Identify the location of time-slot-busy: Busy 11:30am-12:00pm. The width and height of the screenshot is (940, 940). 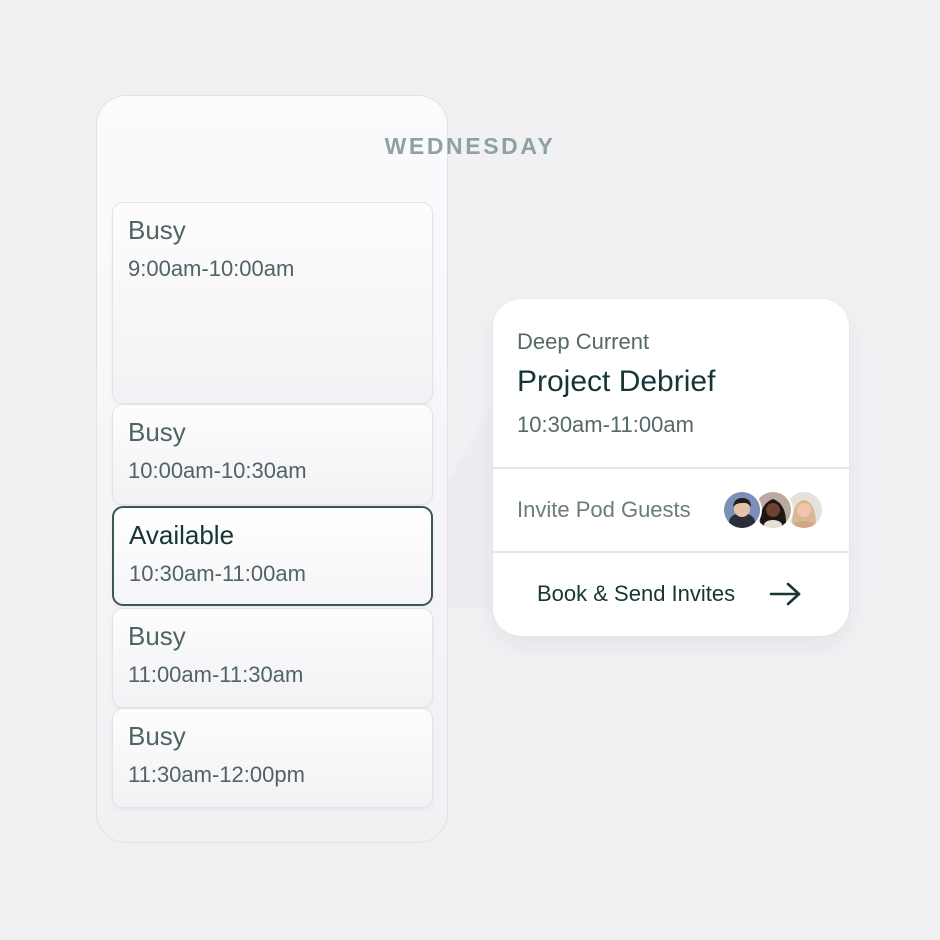
(272, 758).